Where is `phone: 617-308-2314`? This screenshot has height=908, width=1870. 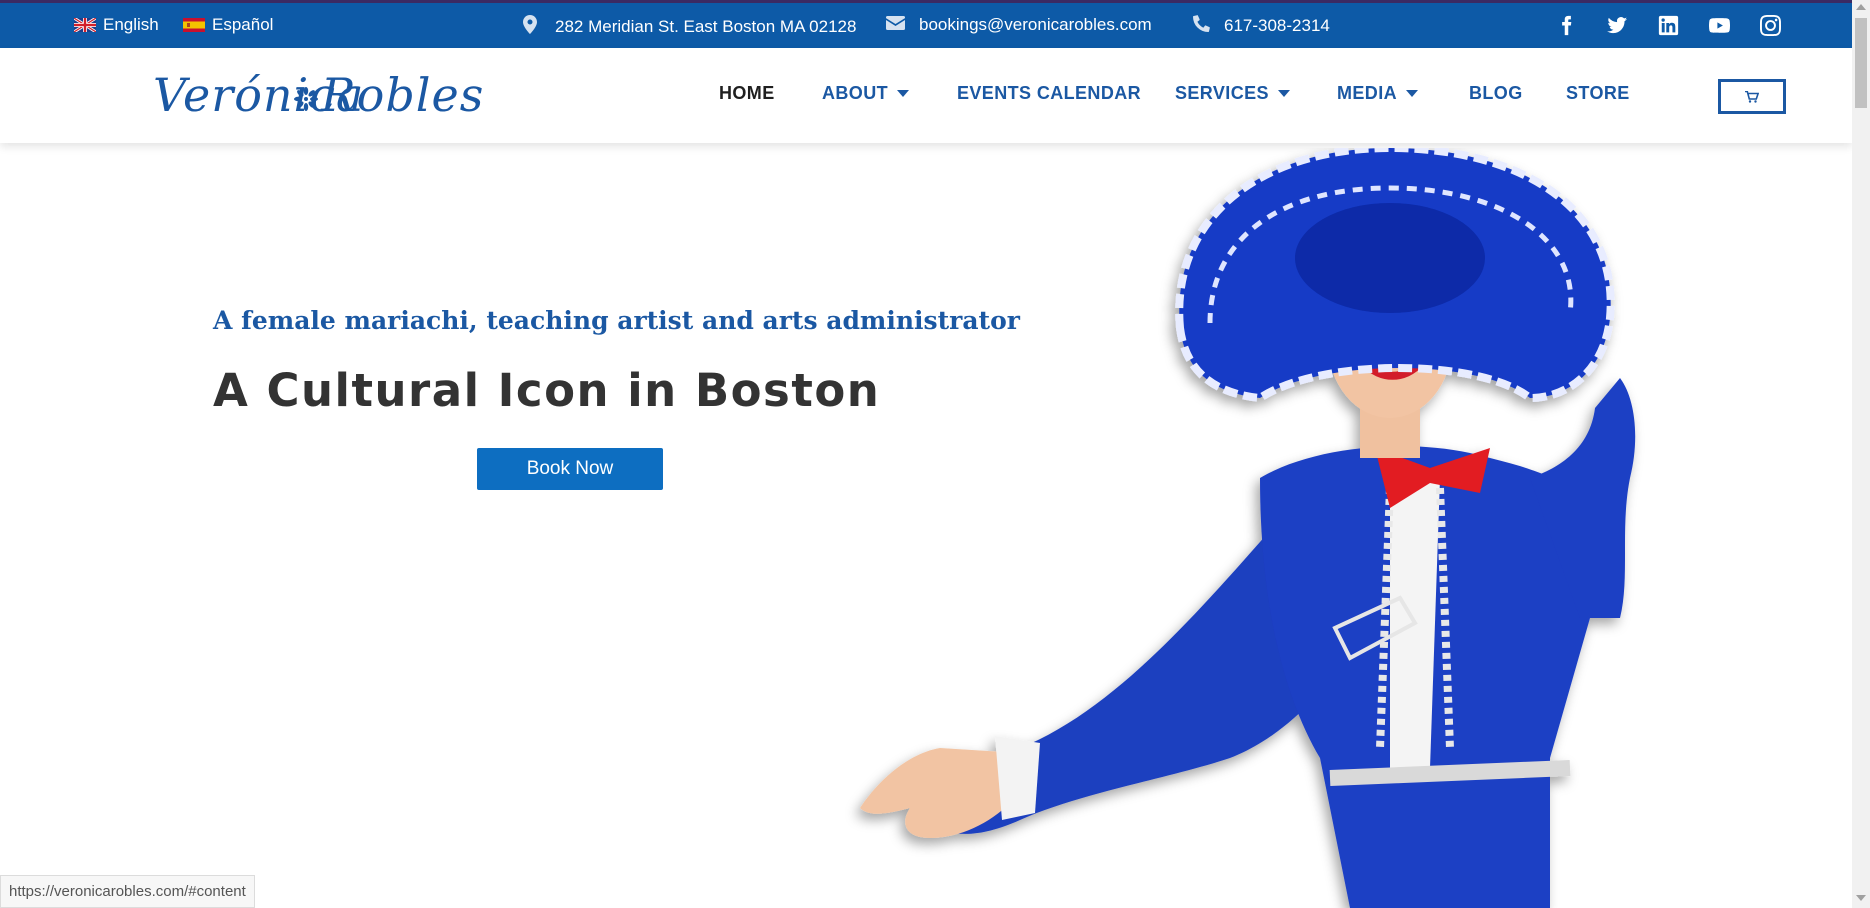
phone: 617-308-2314 is located at coordinates (1261, 26).